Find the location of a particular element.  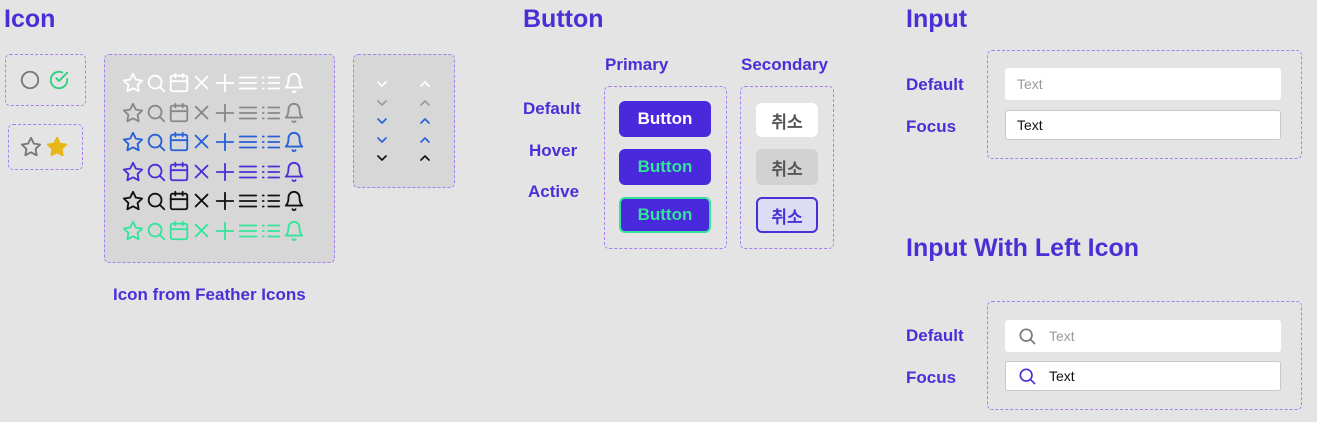

secondary-button-active: 취소 is located at coordinates (787, 215).